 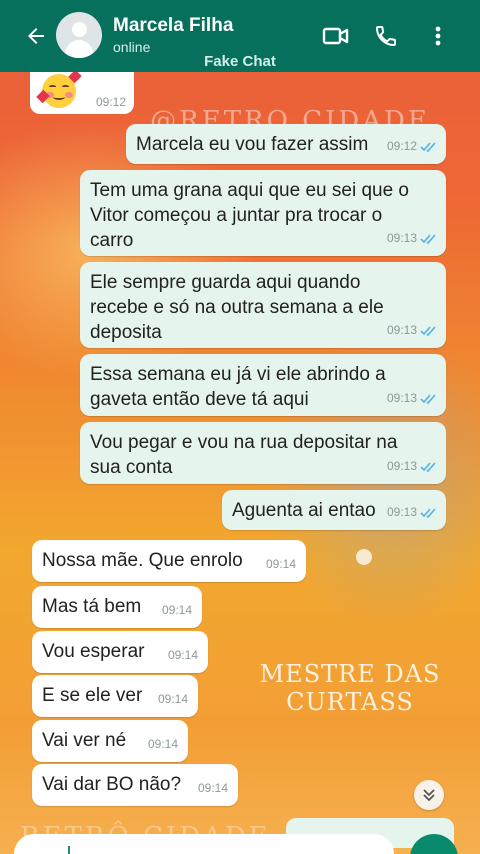 What do you see at coordinates (84, 740) in the screenshot?
I see `message-text: Vai ver né` at bounding box center [84, 740].